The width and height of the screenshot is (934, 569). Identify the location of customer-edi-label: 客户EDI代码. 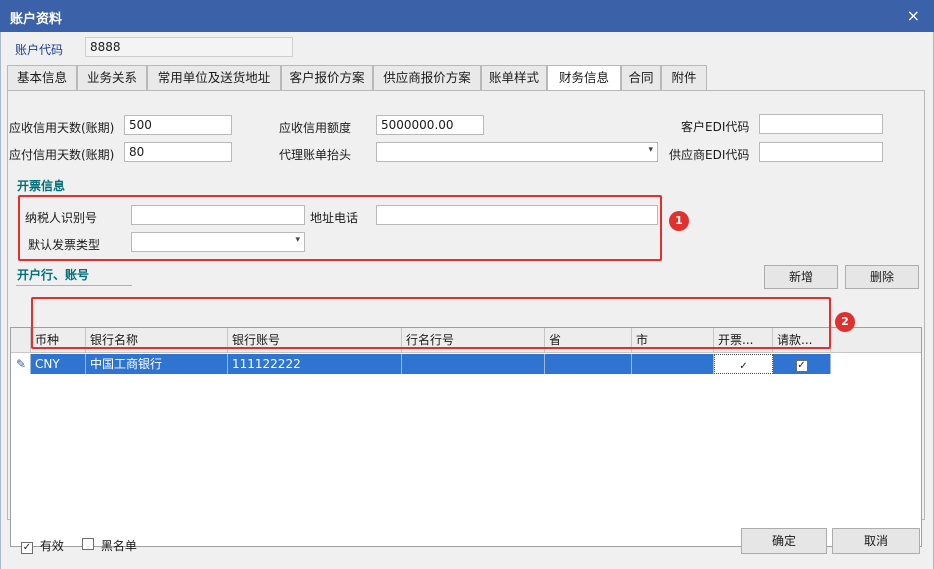
(715, 127).